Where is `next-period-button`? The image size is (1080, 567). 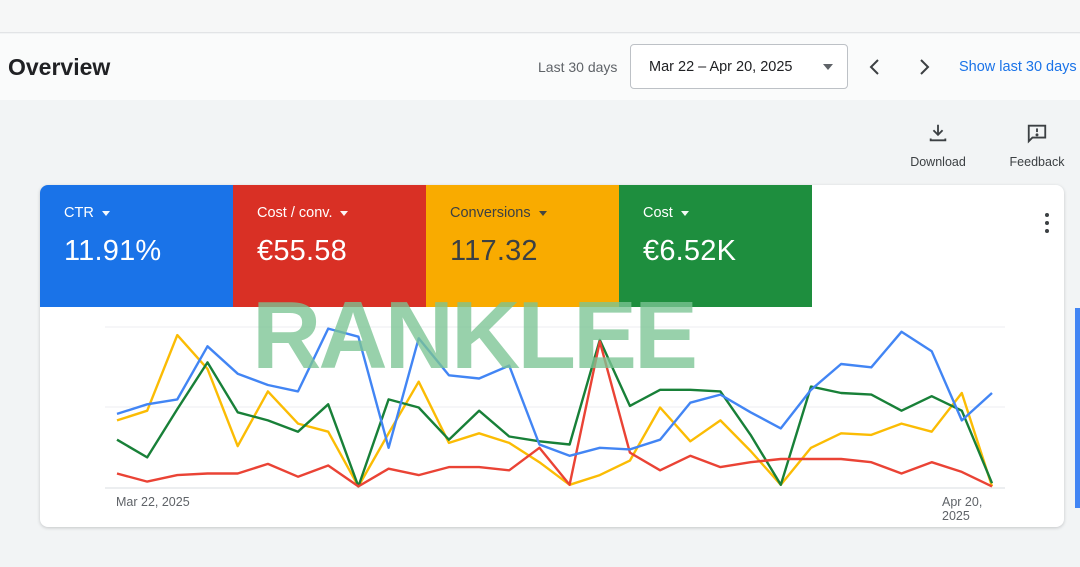
next-period-button is located at coordinates (924, 67).